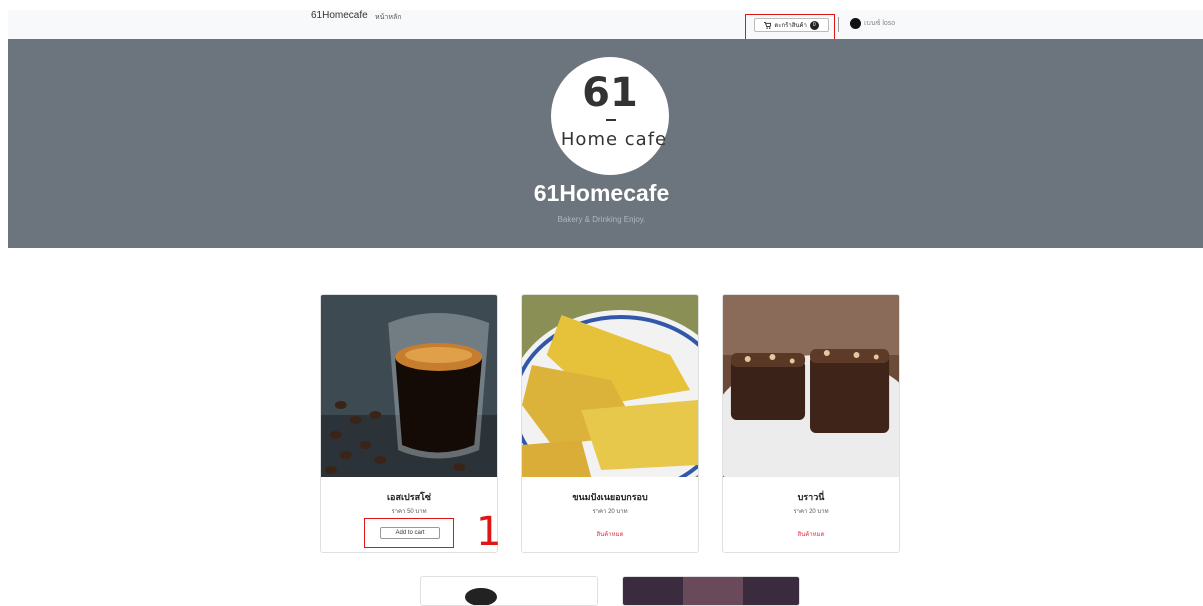 The image size is (1203, 606). What do you see at coordinates (614, 139) in the screenshot?
I see `logo-text: Home cafe` at bounding box center [614, 139].